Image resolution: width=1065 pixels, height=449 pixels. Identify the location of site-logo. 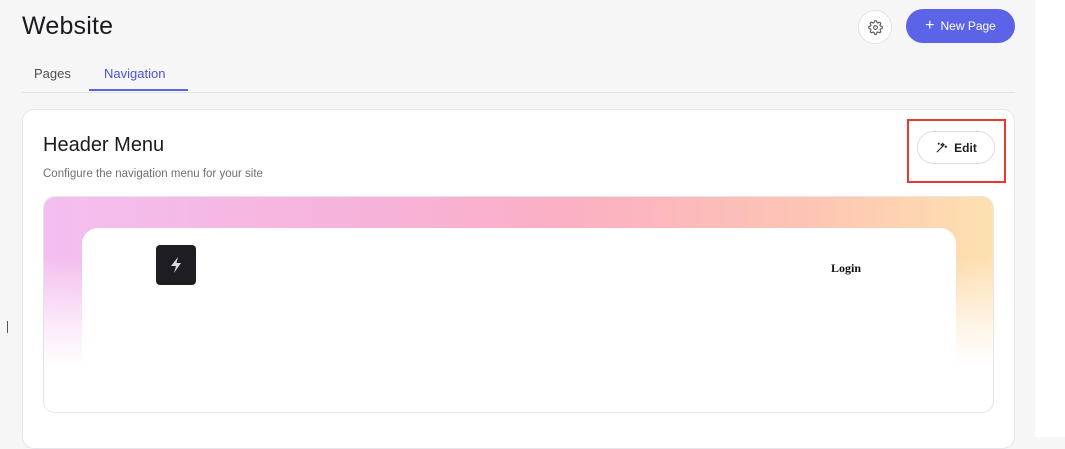
(176, 265).